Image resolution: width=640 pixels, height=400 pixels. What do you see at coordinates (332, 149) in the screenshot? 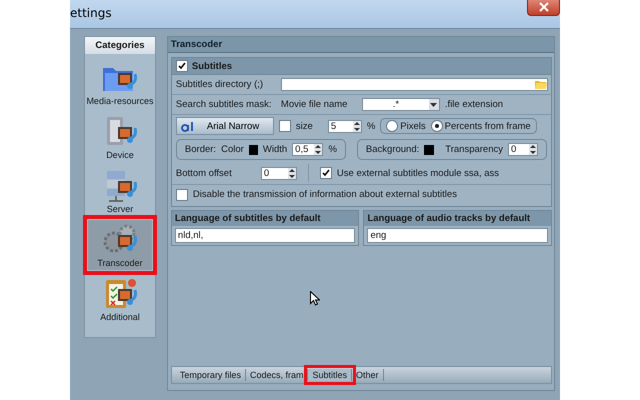
I see `width-unit-label: %` at bounding box center [332, 149].